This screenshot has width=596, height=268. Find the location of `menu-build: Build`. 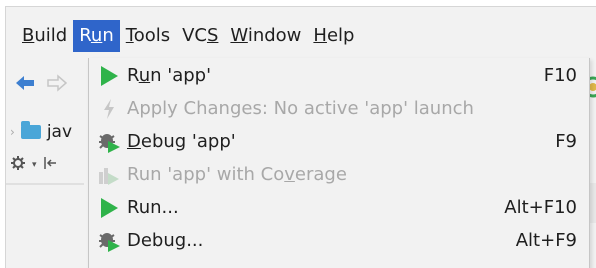

menu-build: Build is located at coordinates (44, 36).